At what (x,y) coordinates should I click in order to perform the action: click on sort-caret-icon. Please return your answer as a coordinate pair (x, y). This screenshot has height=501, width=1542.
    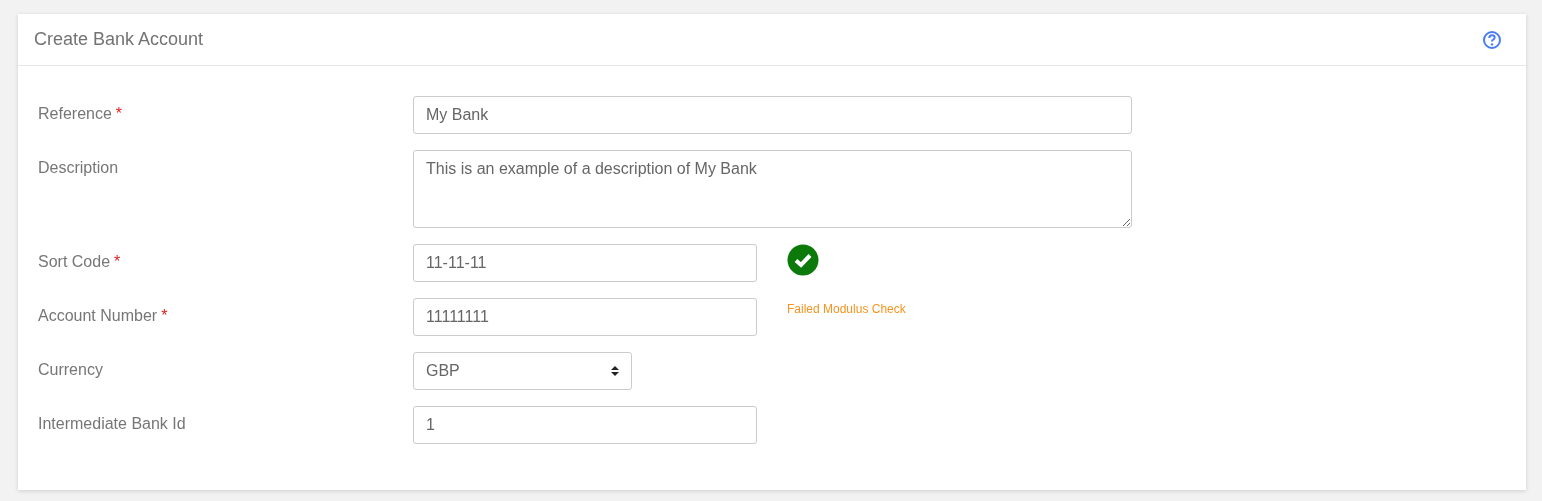
    Looking at the image, I should click on (615, 371).